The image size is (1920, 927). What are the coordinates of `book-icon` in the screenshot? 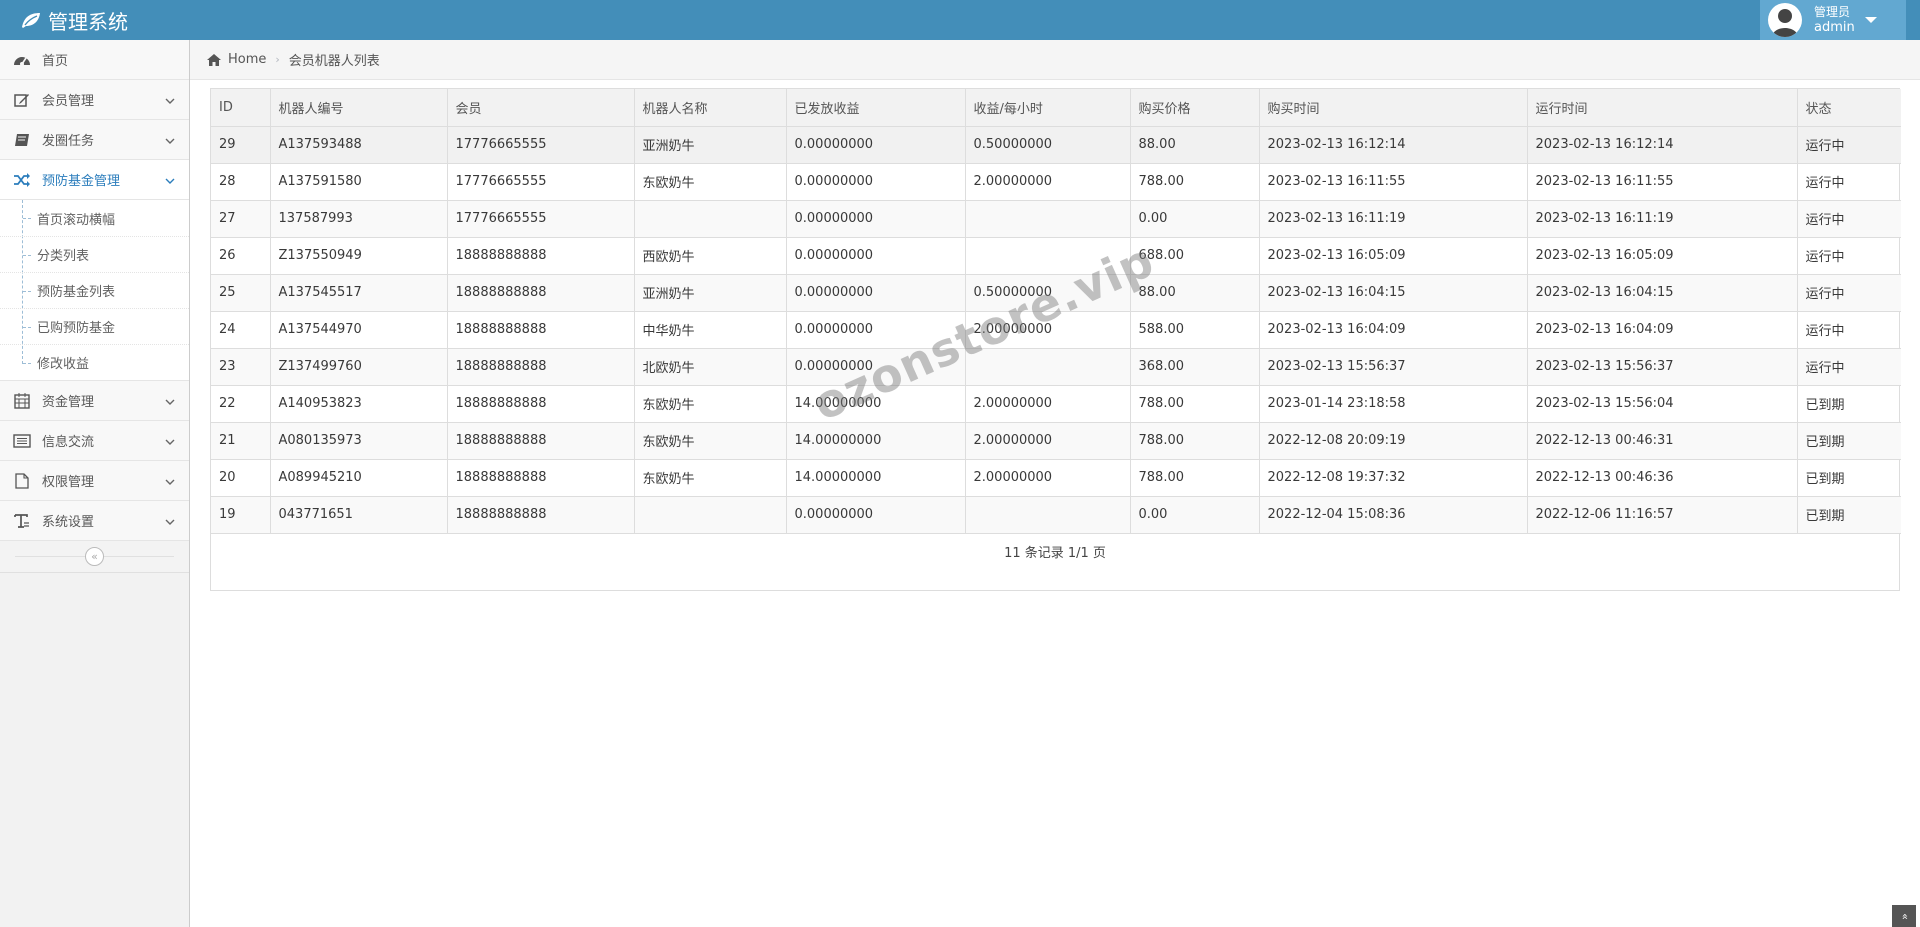 It's located at (22, 140).